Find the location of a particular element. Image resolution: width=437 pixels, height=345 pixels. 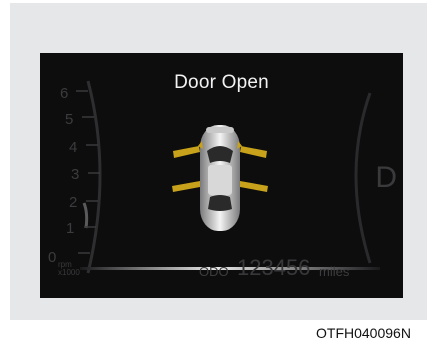

front-right-door-icon is located at coordinates (253, 152).